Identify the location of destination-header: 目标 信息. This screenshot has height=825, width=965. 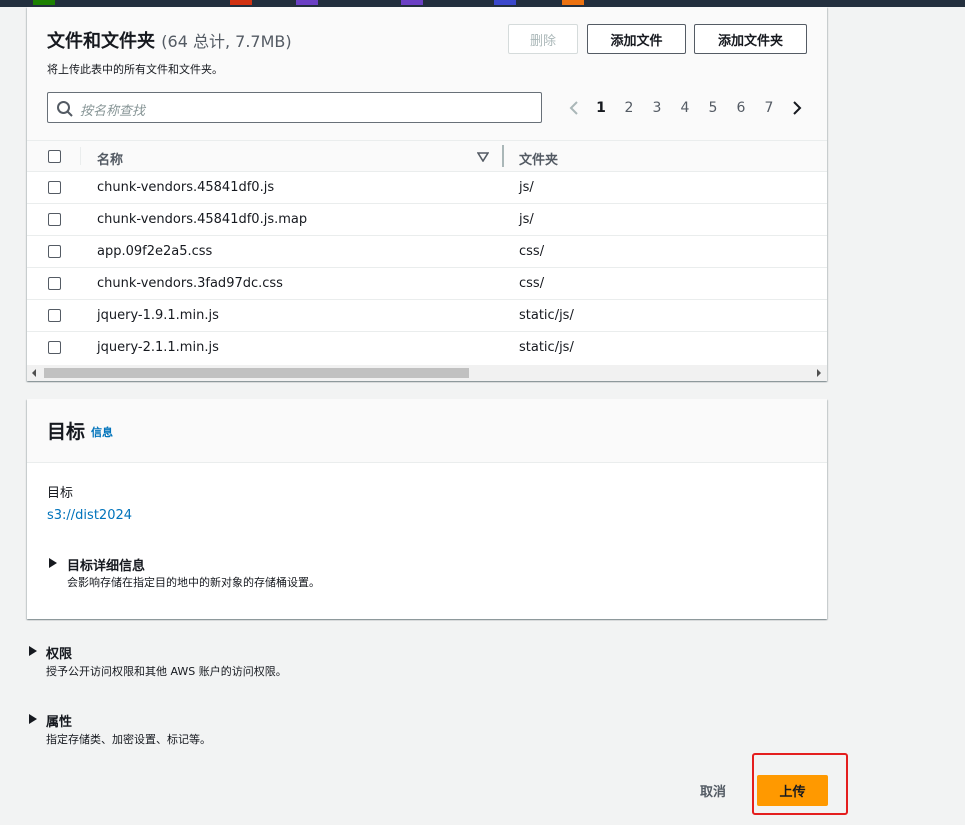
(427, 431).